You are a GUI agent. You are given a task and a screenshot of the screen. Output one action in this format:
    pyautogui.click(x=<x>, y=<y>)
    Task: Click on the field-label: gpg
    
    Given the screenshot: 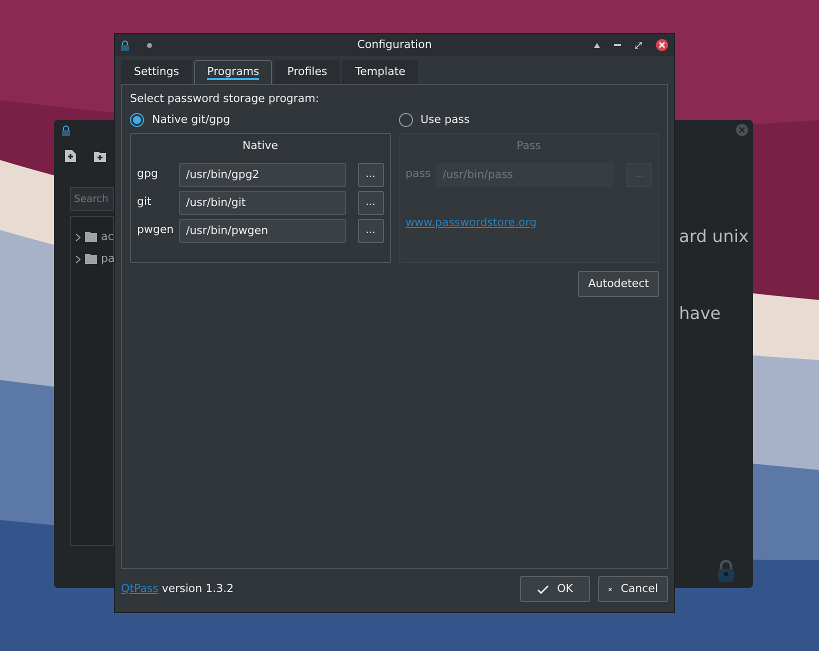 What is the action you would take?
    pyautogui.click(x=148, y=174)
    